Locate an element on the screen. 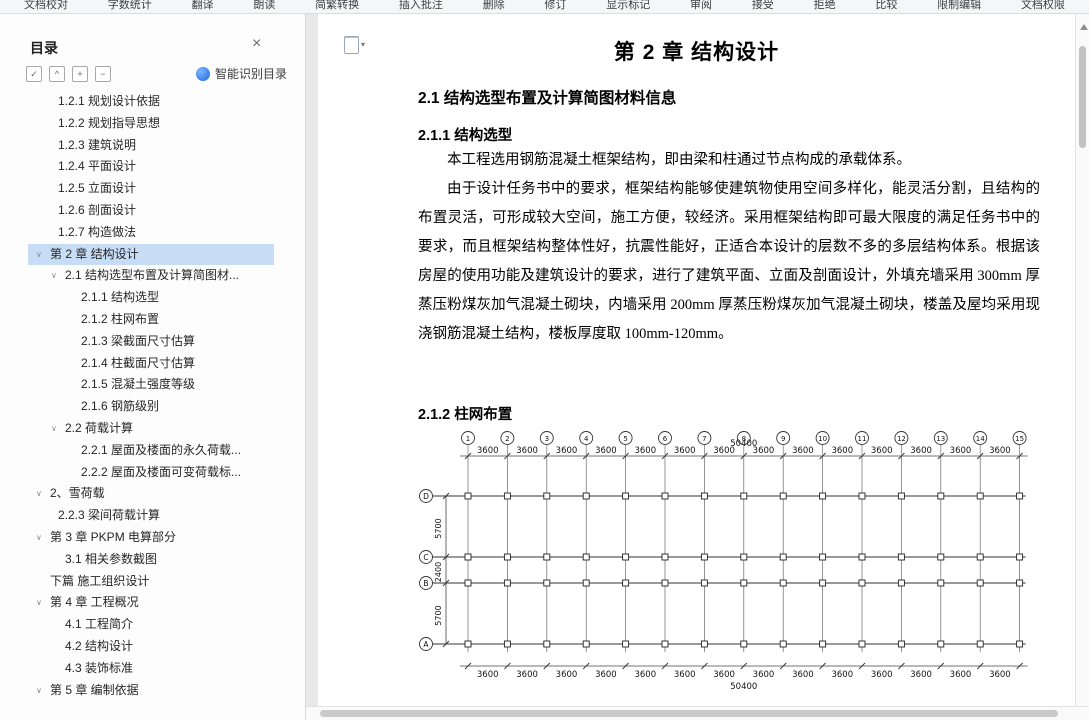 This screenshot has width=1089, height=720. svg-text: D is located at coordinates (426, 496).